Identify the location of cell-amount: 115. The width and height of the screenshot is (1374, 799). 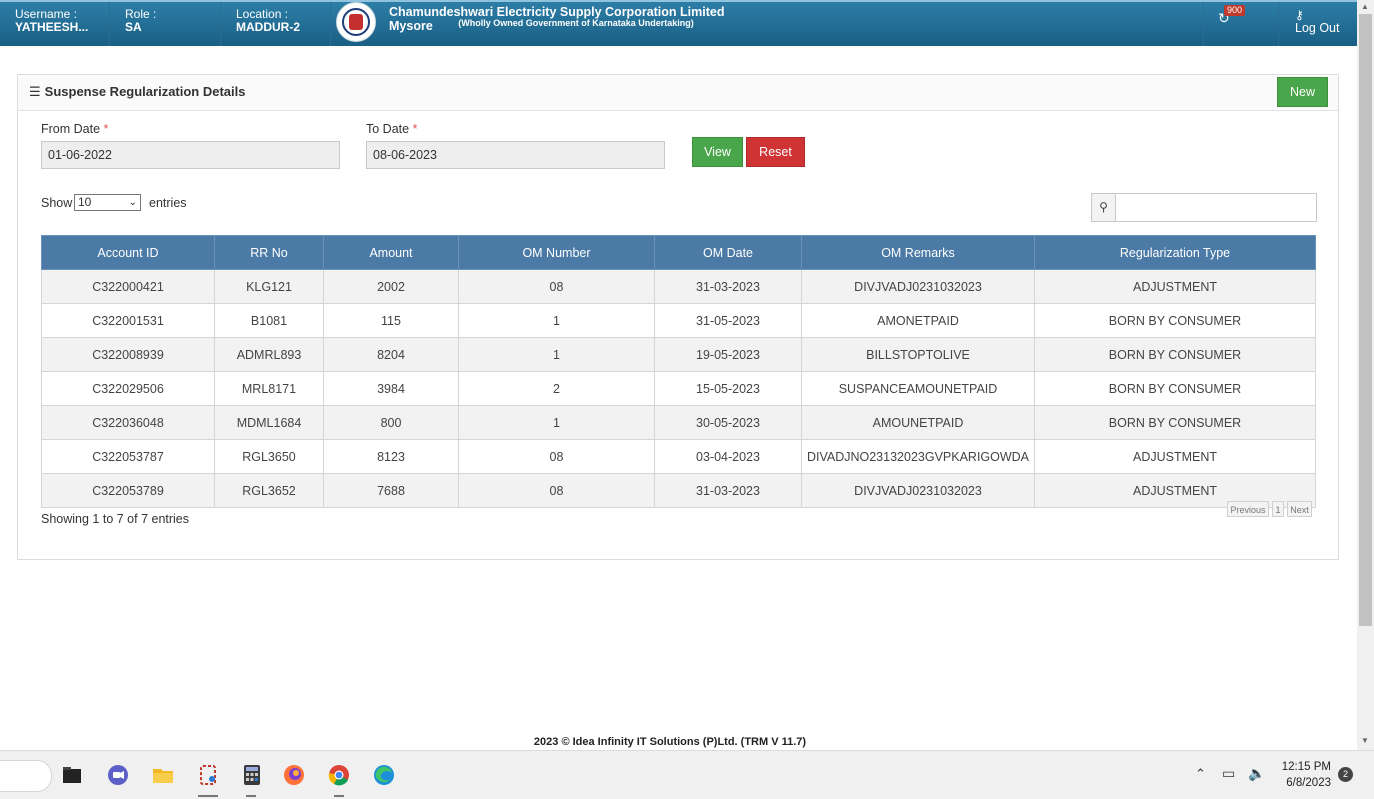
(391, 320).